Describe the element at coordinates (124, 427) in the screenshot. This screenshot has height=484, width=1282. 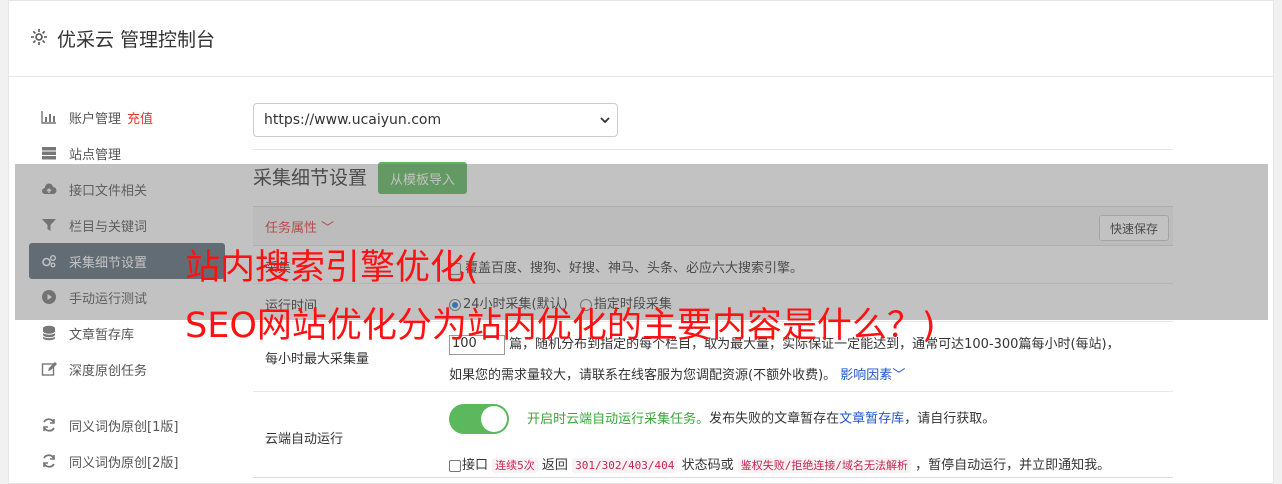
I see `sidebar-item-label: 同义词伪原创[1版]` at that location.